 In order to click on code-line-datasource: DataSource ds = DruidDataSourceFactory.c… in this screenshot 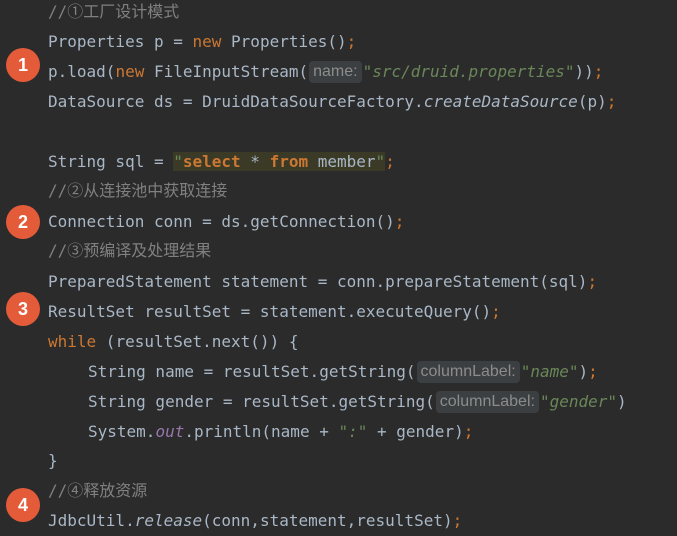, I will do `click(332, 102)`.